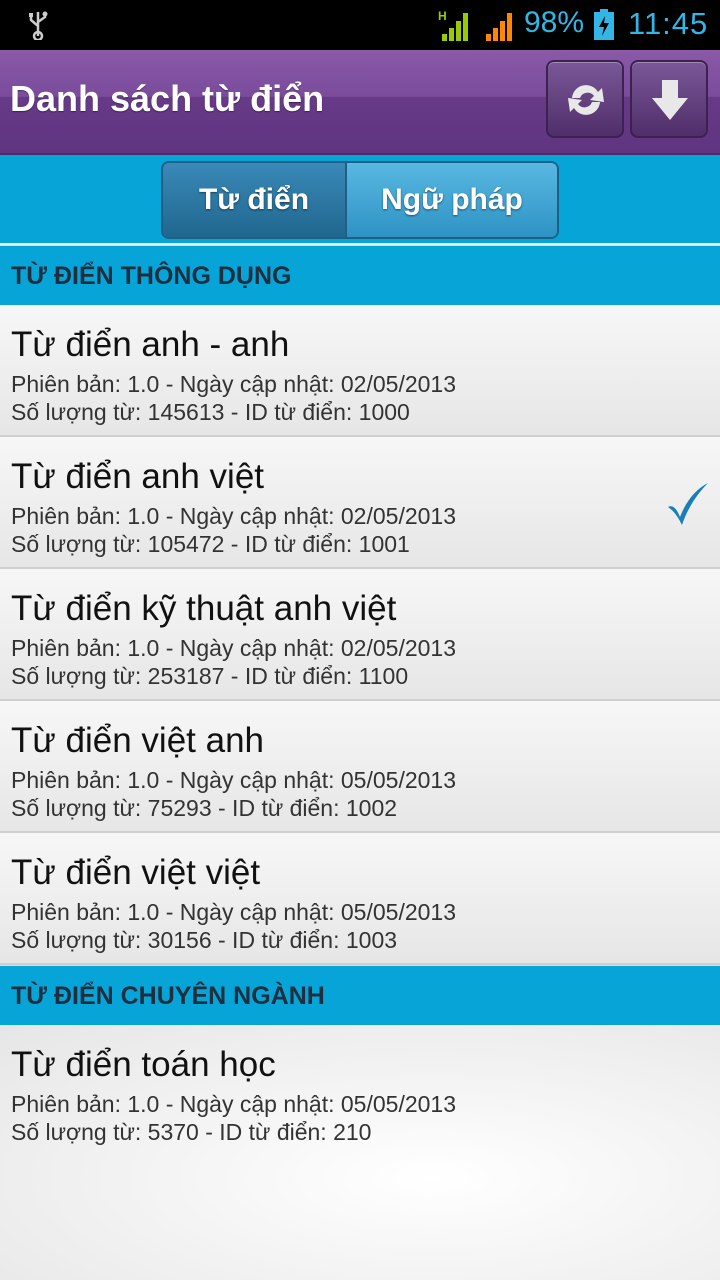 Image resolution: width=720 pixels, height=1280 pixels. What do you see at coordinates (499, 27) in the screenshot?
I see `signal-icon` at bounding box center [499, 27].